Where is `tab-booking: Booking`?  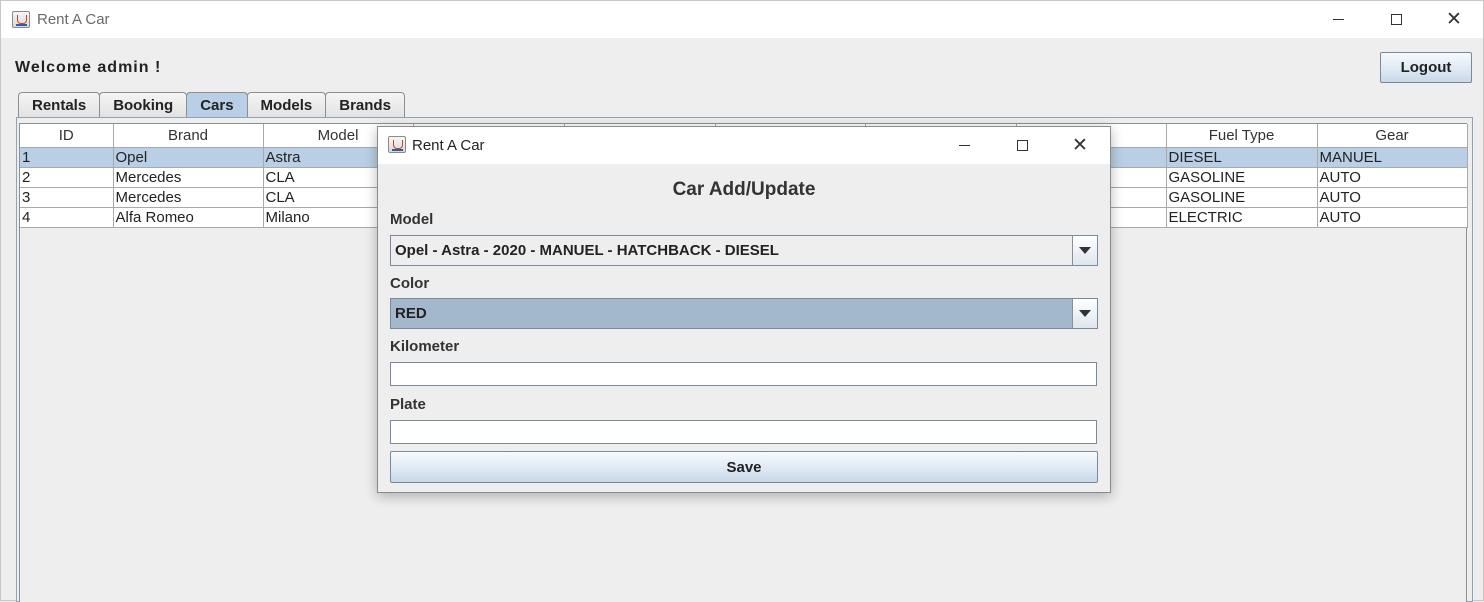 tab-booking: Booking is located at coordinates (143, 104).